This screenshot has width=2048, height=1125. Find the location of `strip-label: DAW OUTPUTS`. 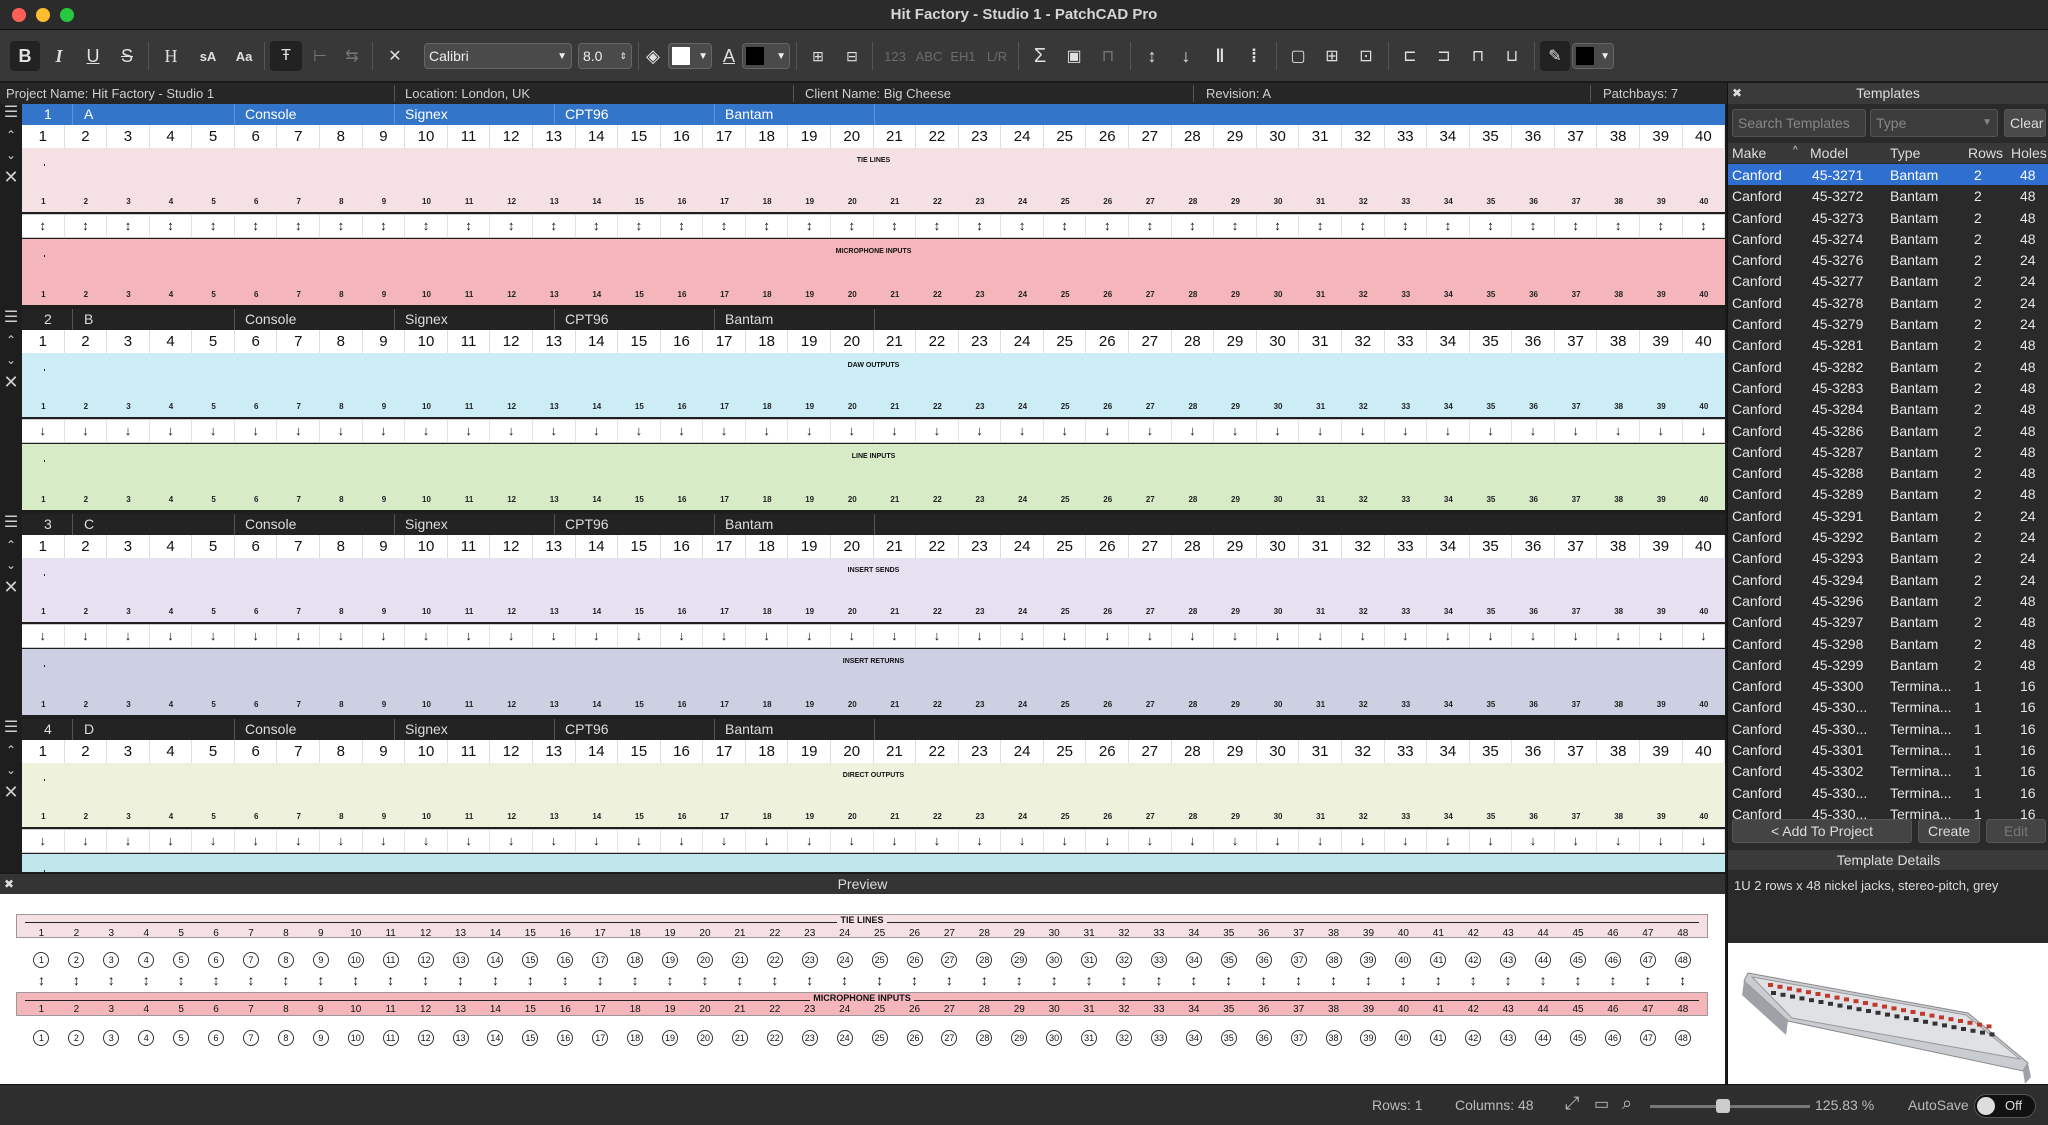

strip-label: DAW OUTPUTS is located at coordinates (873, 365).